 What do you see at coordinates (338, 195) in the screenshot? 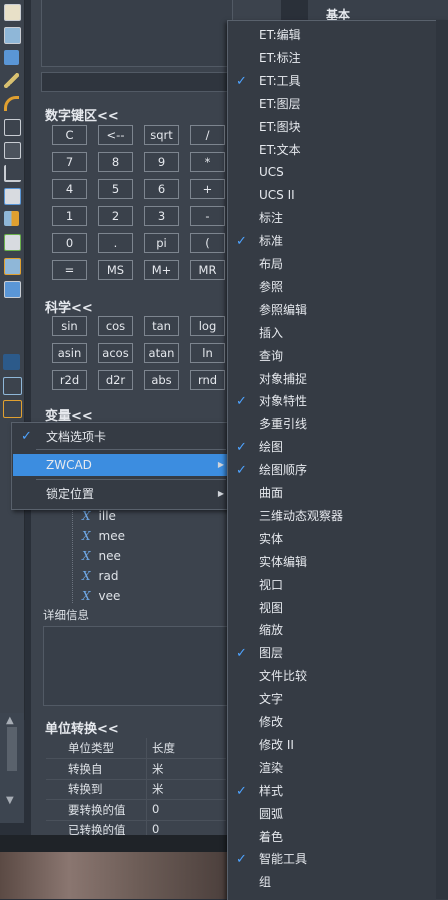
I see `toolbar-menu-item: UCS II` at bounding box center [338, 195].